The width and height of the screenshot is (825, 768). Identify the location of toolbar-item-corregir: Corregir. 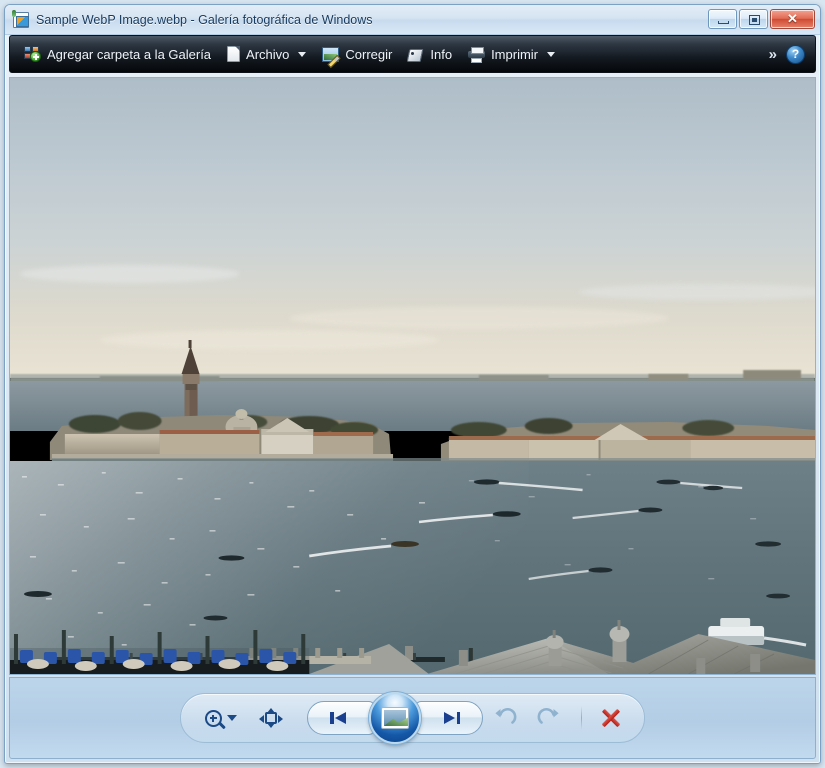
(357, 54).